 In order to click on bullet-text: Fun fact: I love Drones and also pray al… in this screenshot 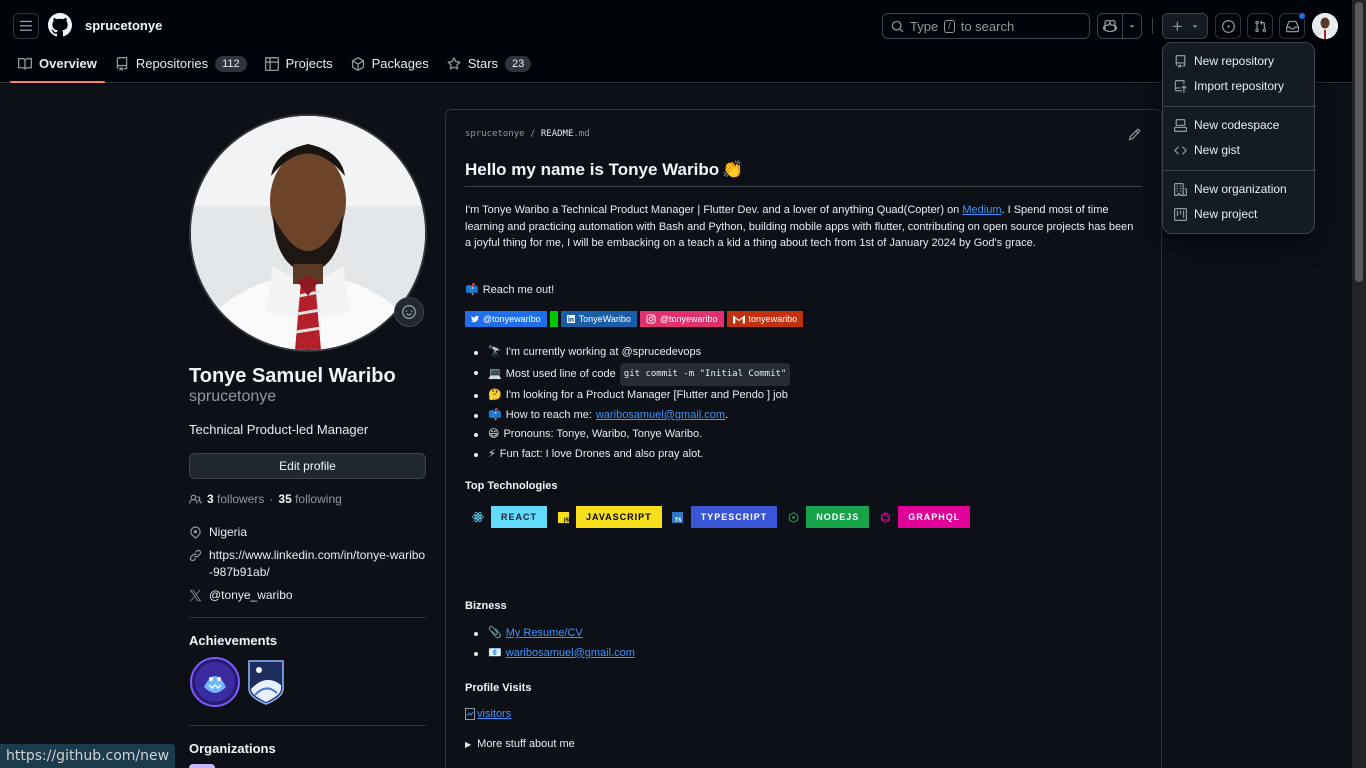, I will do `click(601, 453)`.